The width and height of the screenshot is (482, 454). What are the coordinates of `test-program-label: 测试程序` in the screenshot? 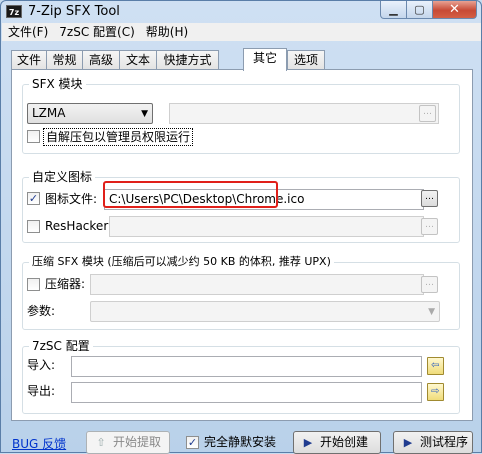 It's located at (444, 442).